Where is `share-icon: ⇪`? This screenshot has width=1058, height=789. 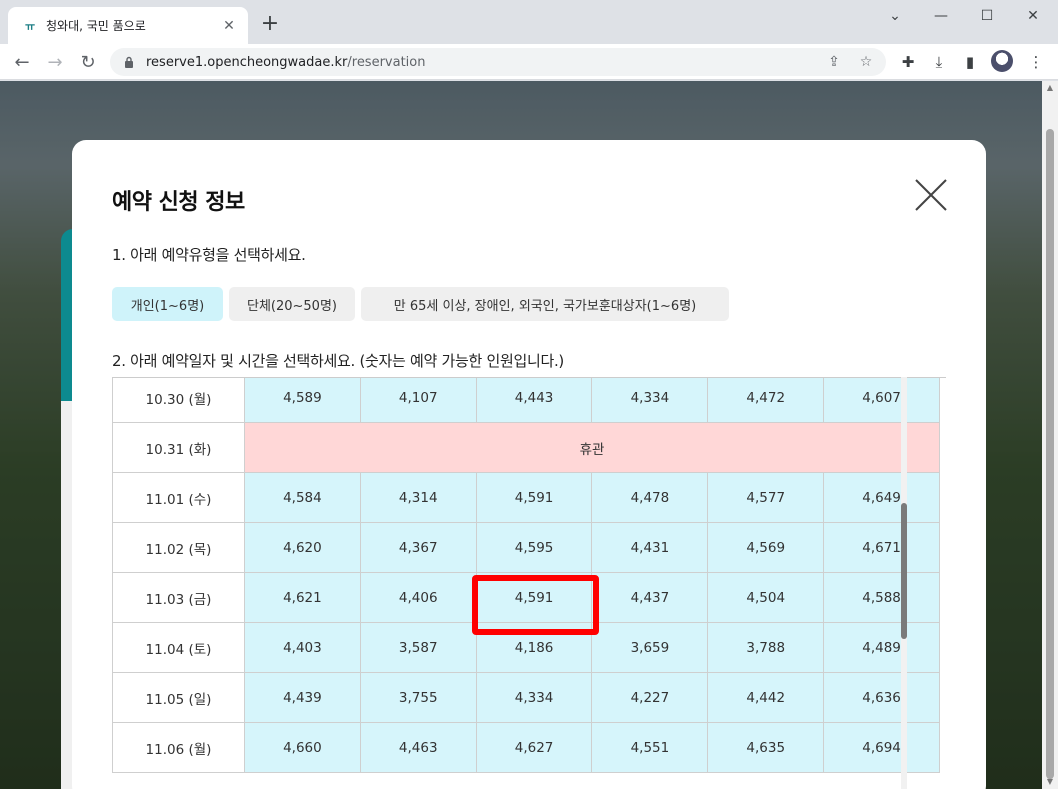
share-icon: ⇪ is located at coordinates (834, 62).